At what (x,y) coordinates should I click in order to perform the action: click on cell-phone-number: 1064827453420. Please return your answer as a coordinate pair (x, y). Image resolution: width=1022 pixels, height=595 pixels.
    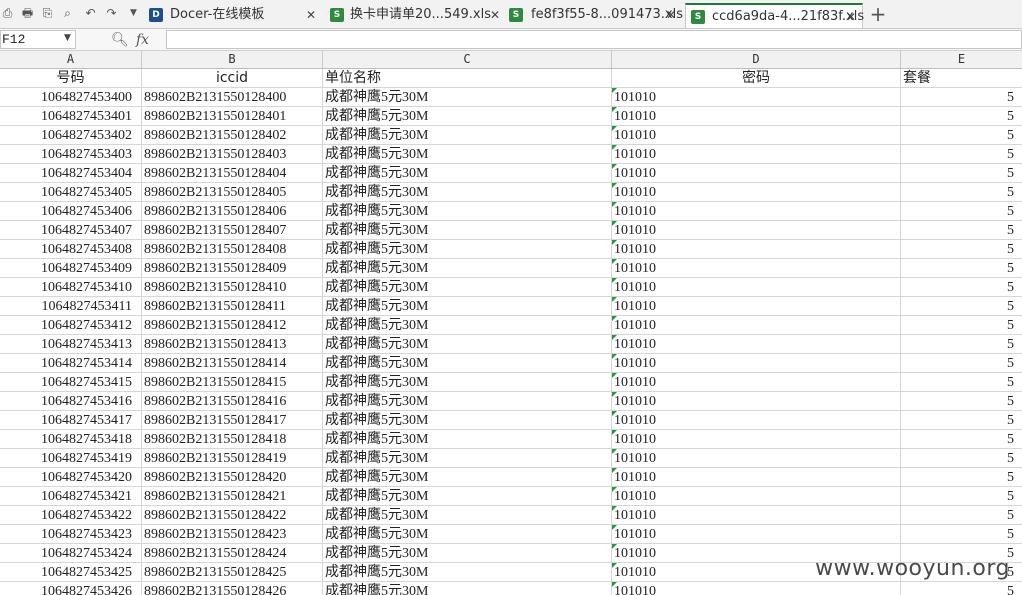
    Looking at the image, I should click on (71, 477).